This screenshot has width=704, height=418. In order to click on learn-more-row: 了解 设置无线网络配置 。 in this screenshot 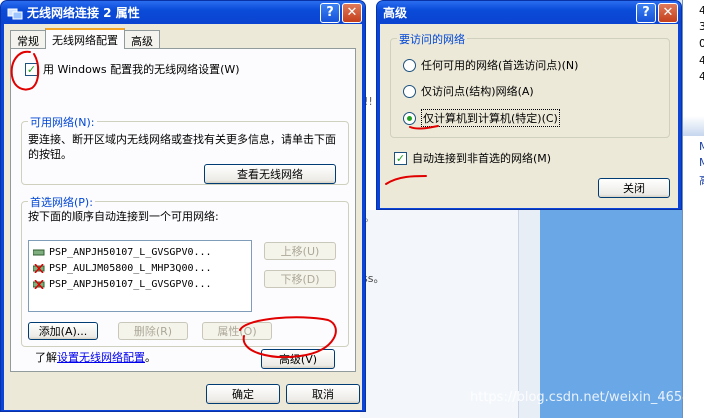, I will do `click(95, 357)`.